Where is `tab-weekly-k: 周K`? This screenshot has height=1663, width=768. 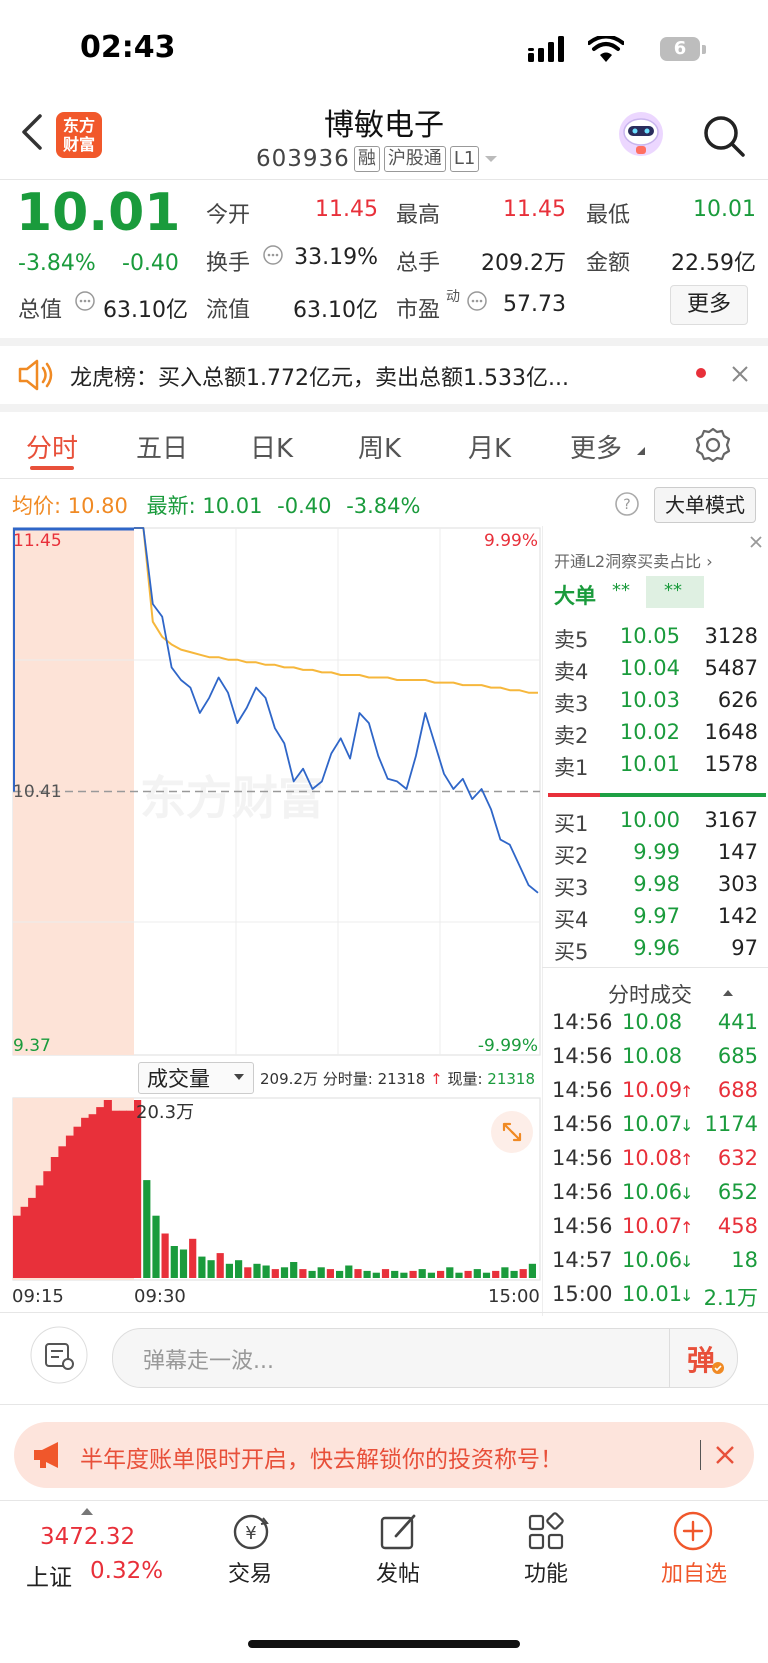 tab-weekly-k: 周K is located at coordinates (379, 446).